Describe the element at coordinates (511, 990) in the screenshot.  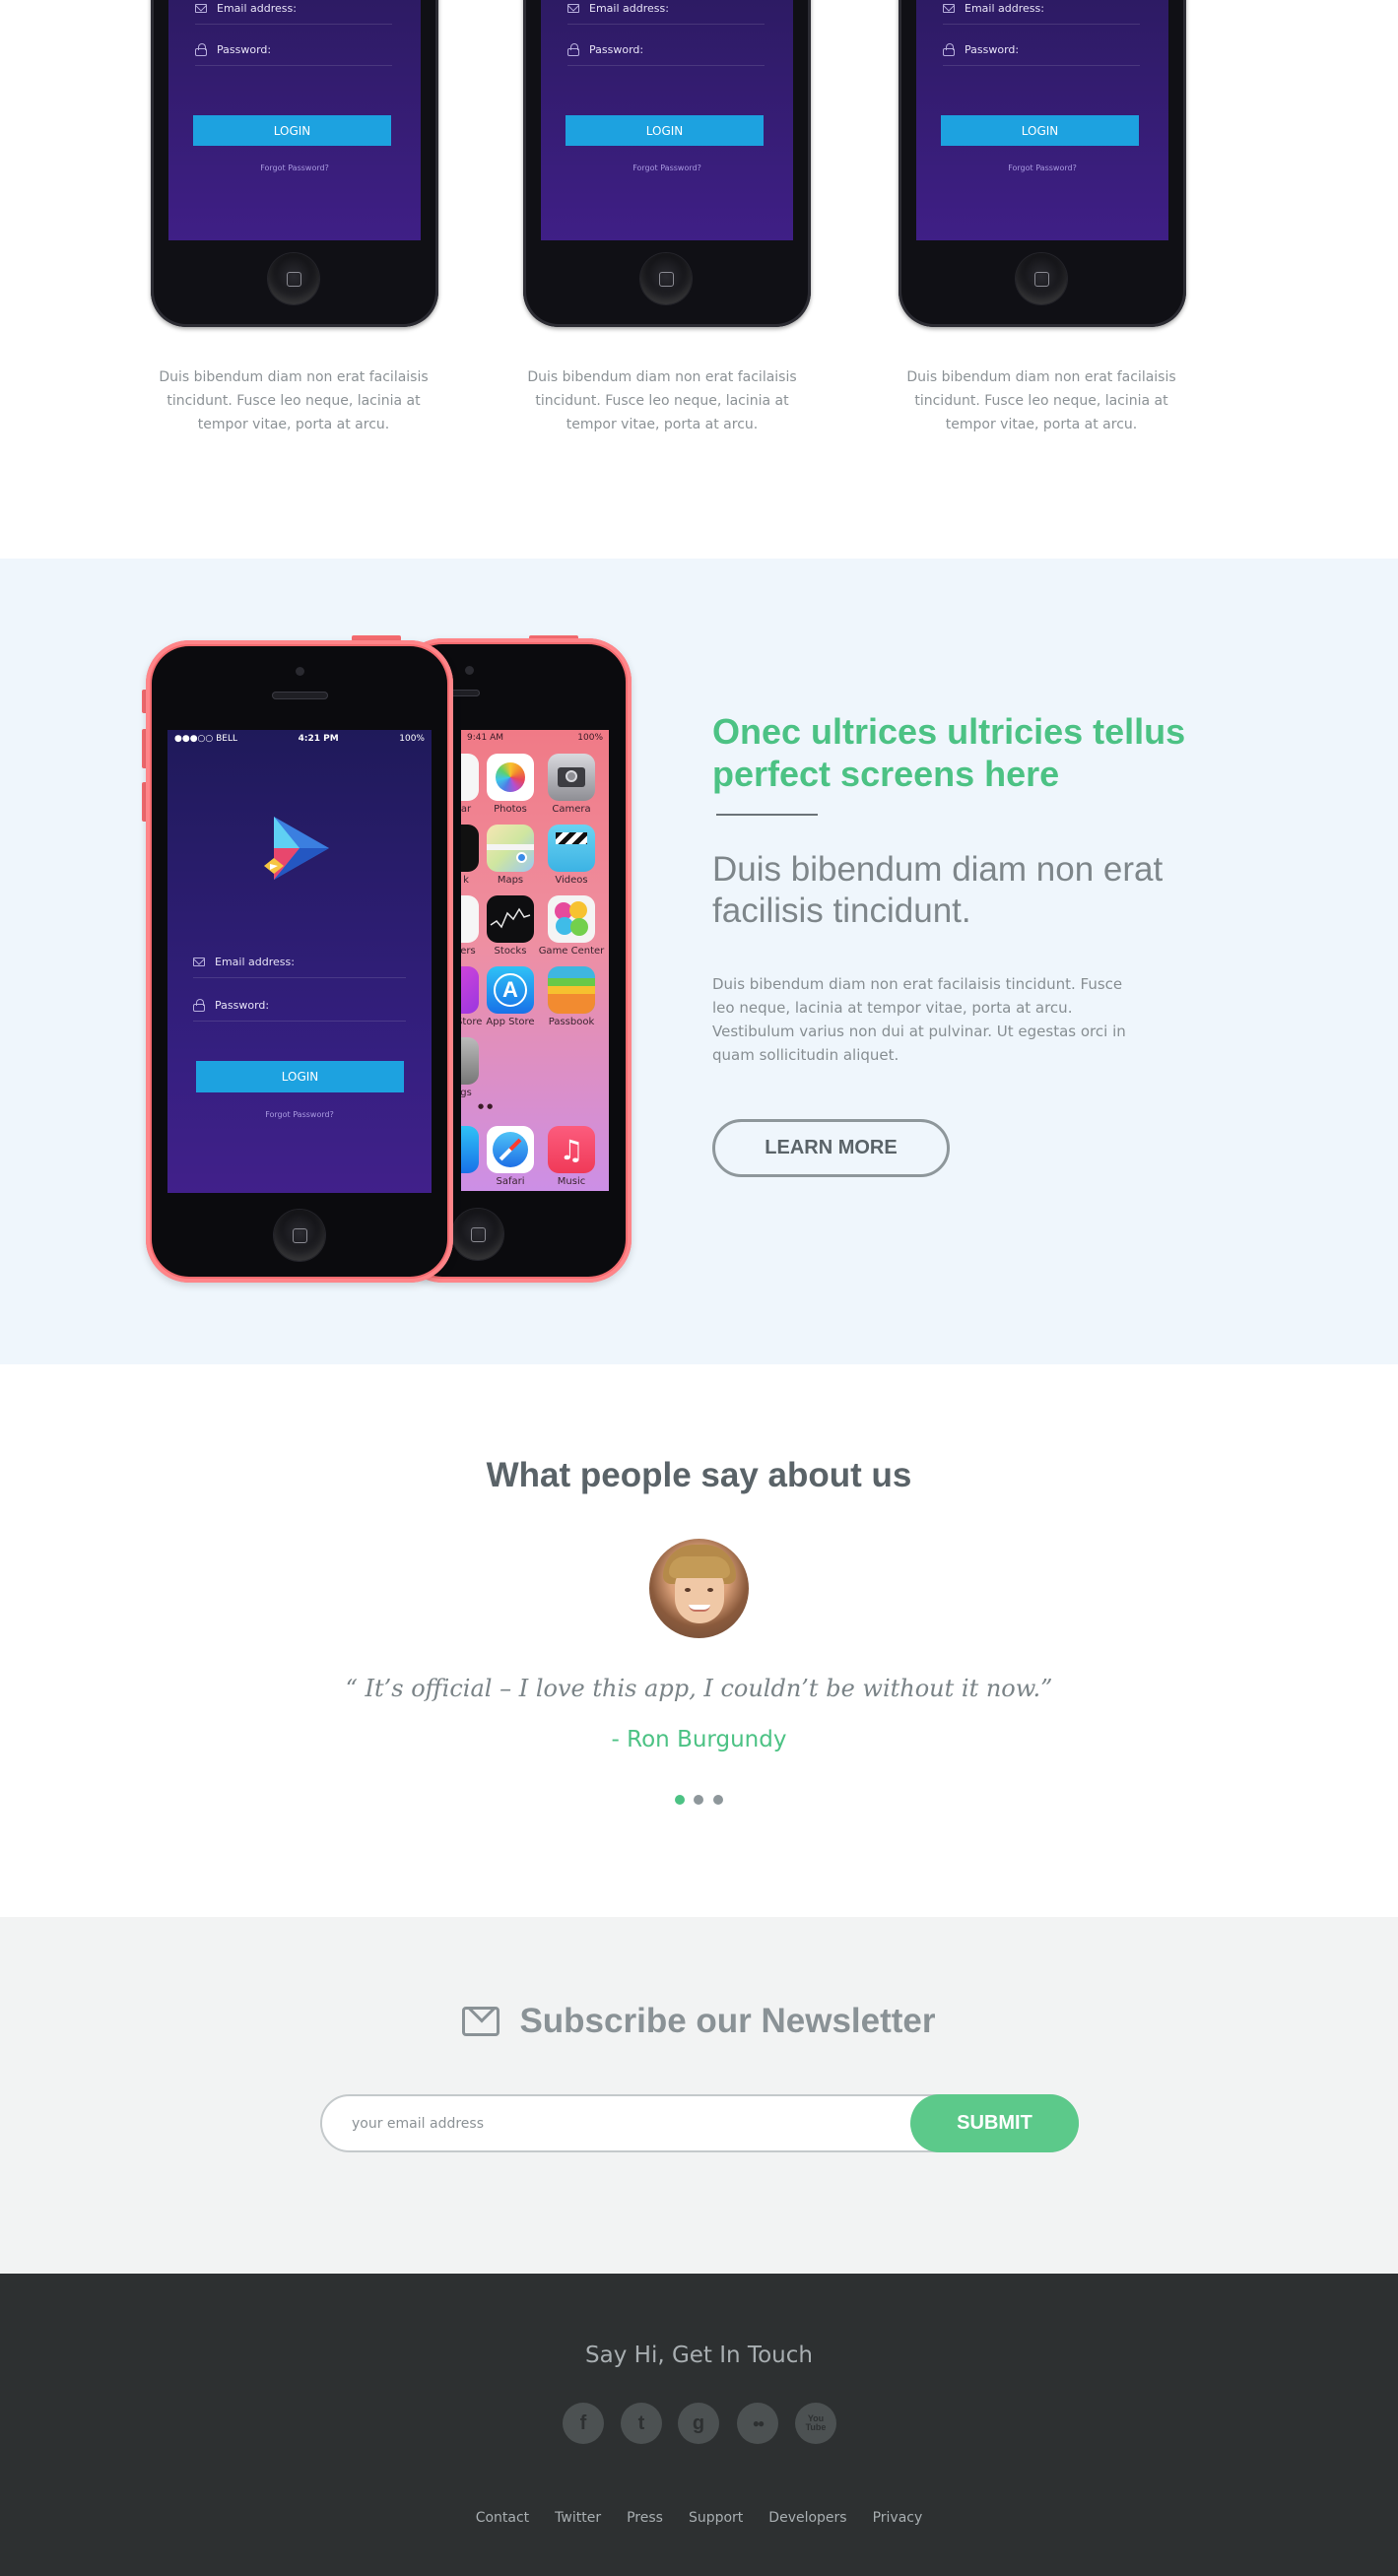
I see `app-store-icon: A` at that location.